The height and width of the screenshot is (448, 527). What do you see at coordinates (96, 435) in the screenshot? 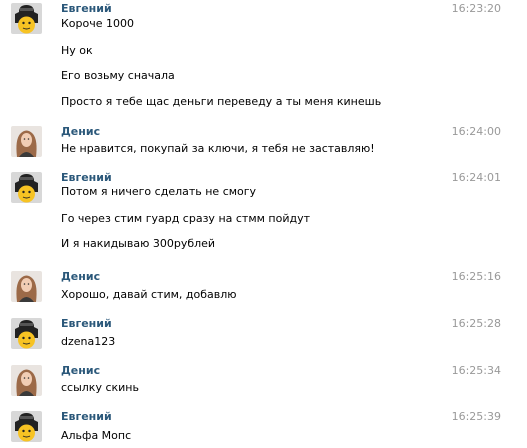
I see `message-text: Альфа Мопс` at bounding box center [96, 435].